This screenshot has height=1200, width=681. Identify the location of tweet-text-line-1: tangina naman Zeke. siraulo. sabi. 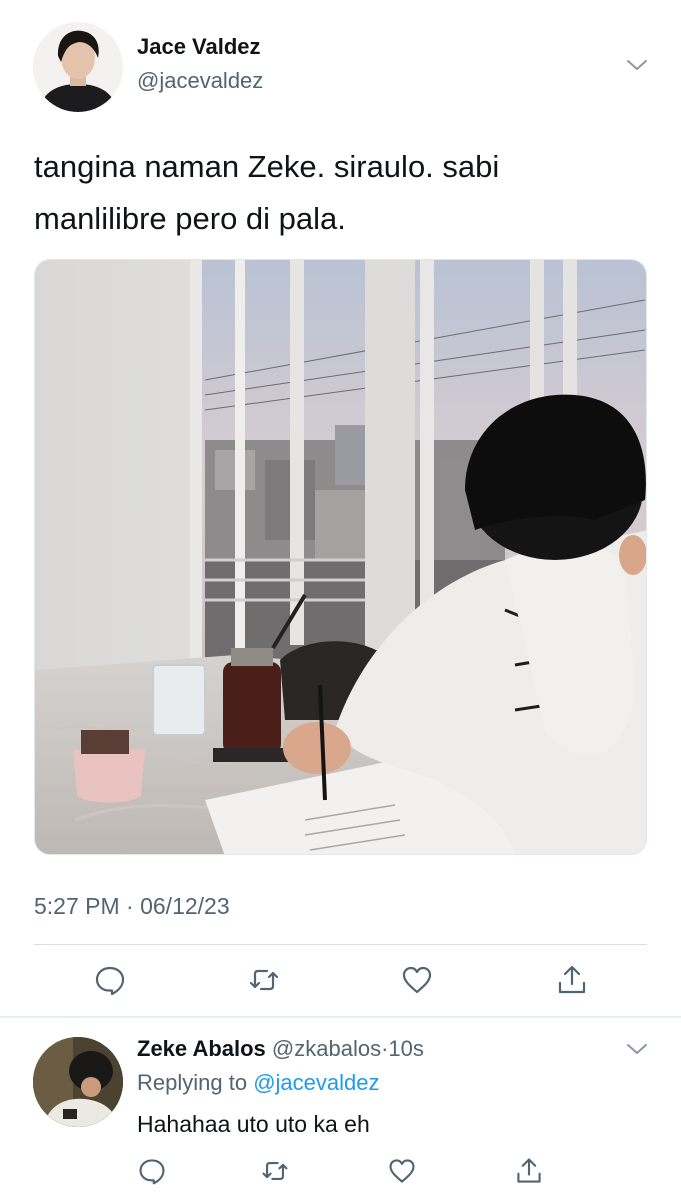
(267, 166).